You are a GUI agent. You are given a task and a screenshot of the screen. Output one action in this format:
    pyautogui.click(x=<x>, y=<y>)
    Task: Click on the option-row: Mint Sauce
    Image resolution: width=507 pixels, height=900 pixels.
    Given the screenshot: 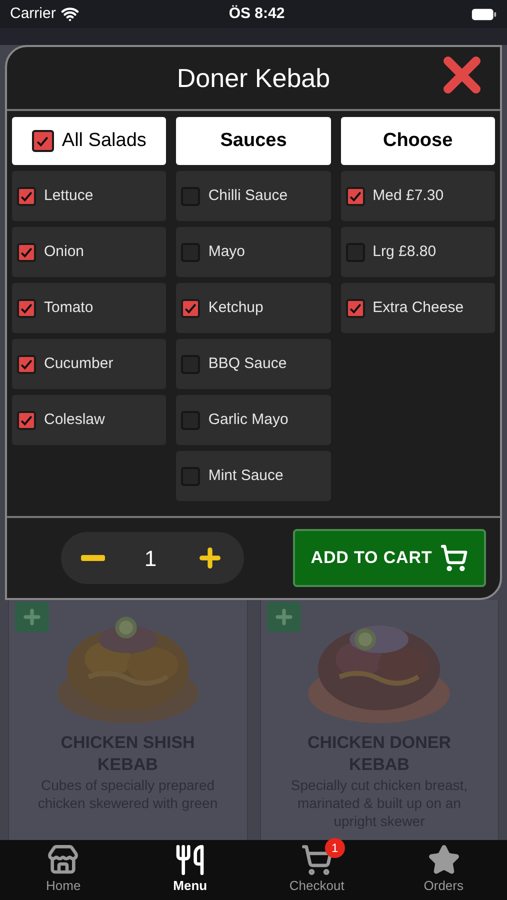 What is the action you would take?
    pyautogui.click(x=253, y=476)
    